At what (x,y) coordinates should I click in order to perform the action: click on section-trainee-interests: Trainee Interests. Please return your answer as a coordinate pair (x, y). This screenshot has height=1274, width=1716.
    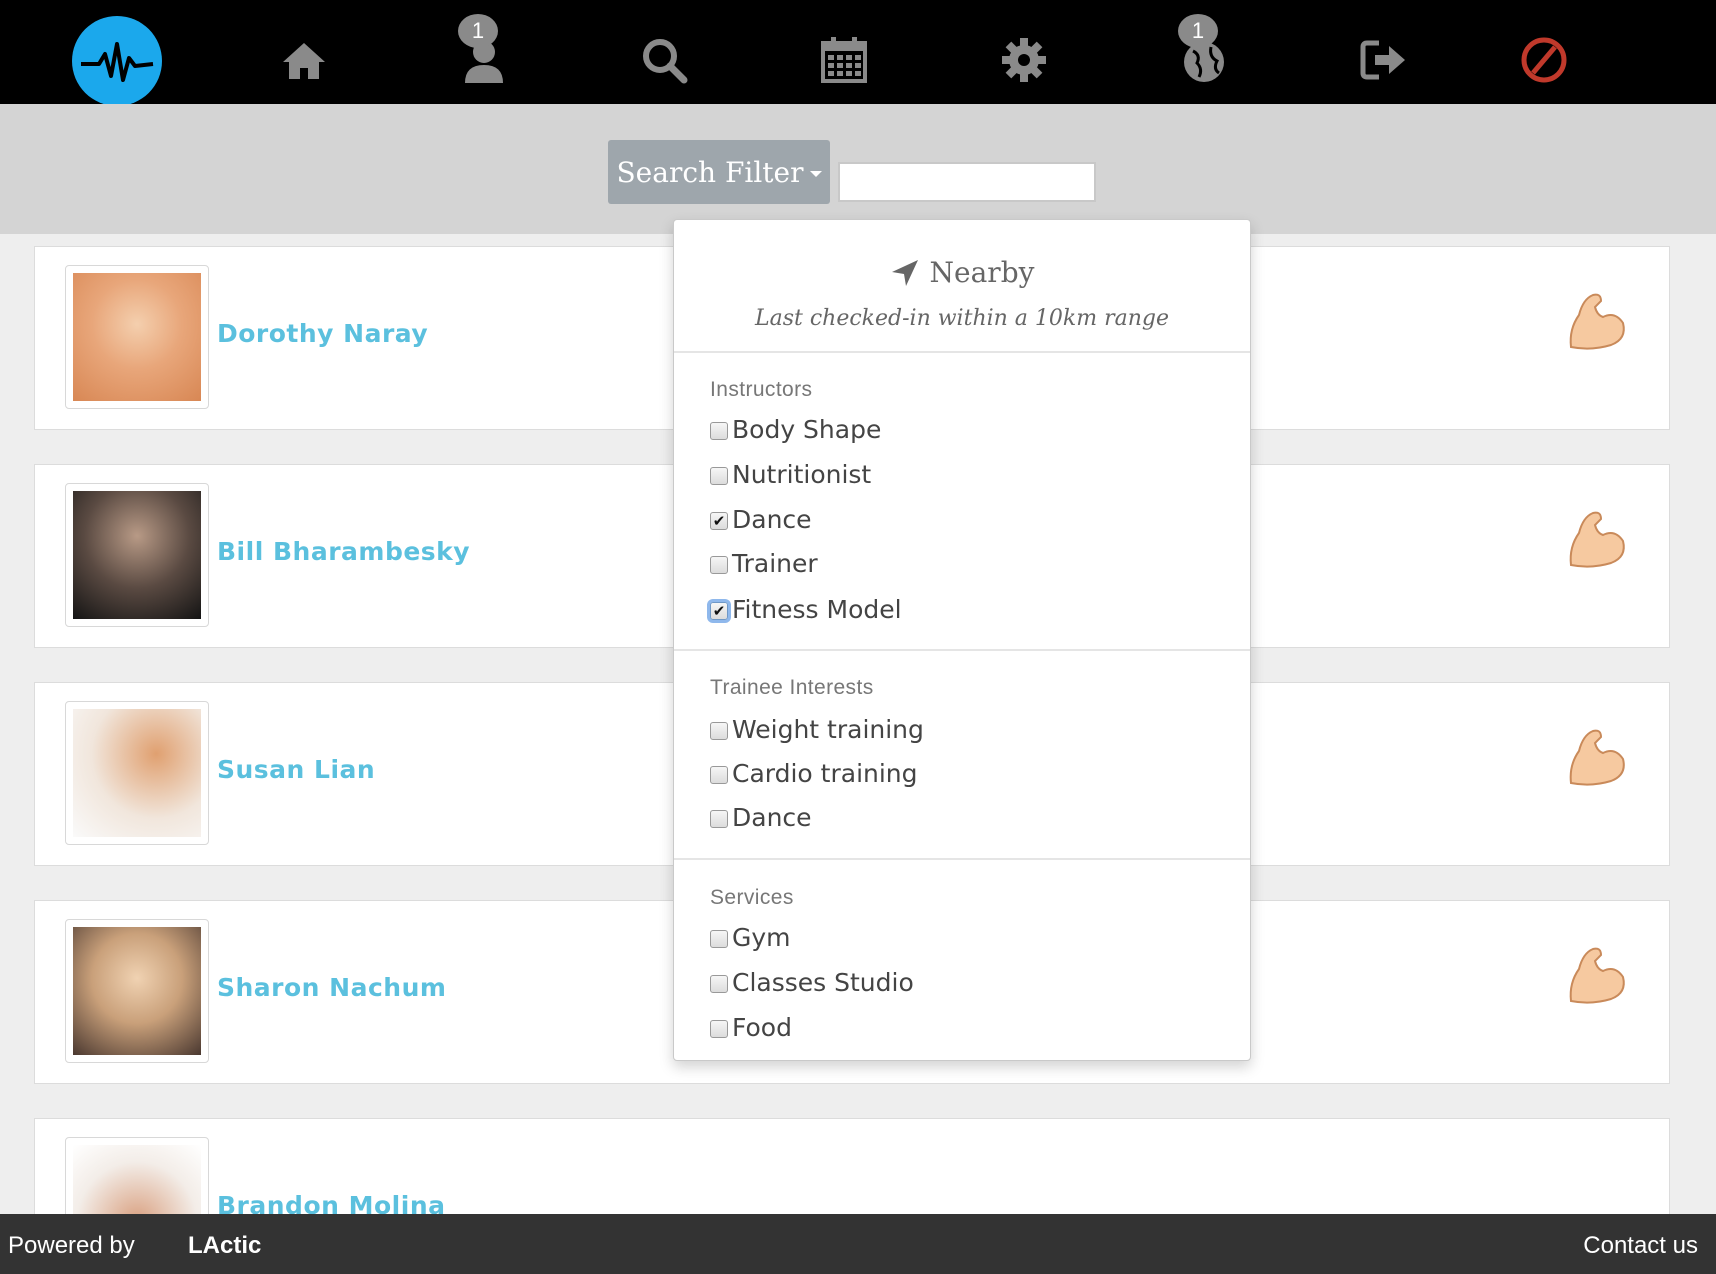
    Looking at the image, I should click on (792, 687).